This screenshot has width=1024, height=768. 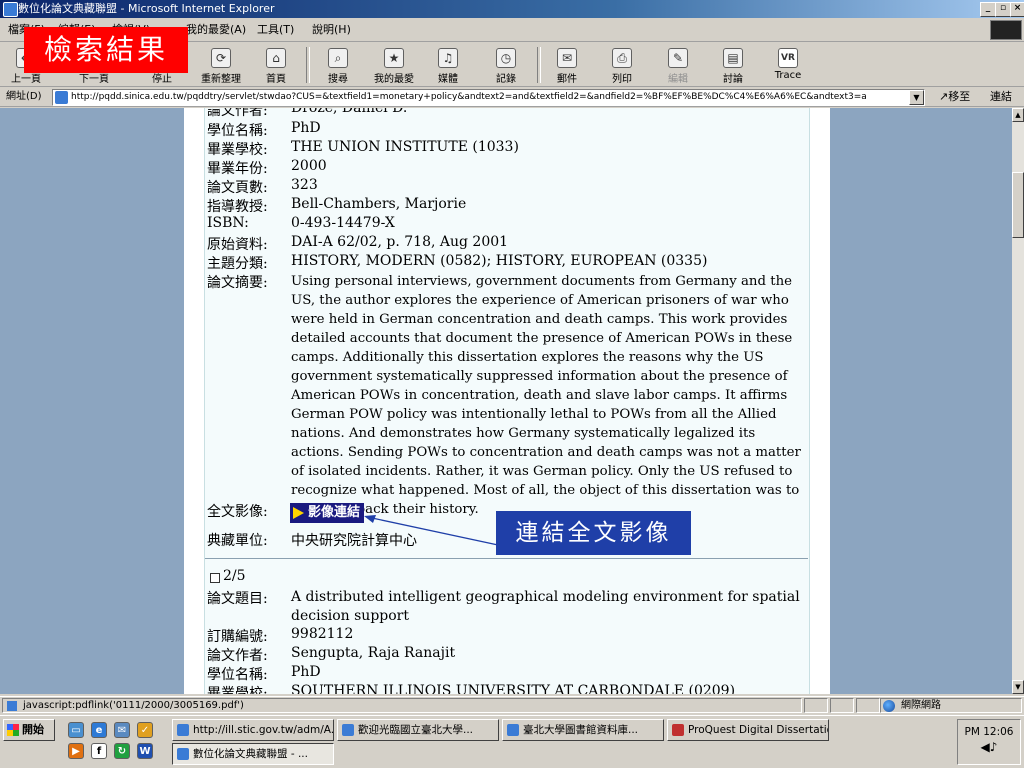 I want to click on menu-help: 說明(H), so click(x=331, y=30).